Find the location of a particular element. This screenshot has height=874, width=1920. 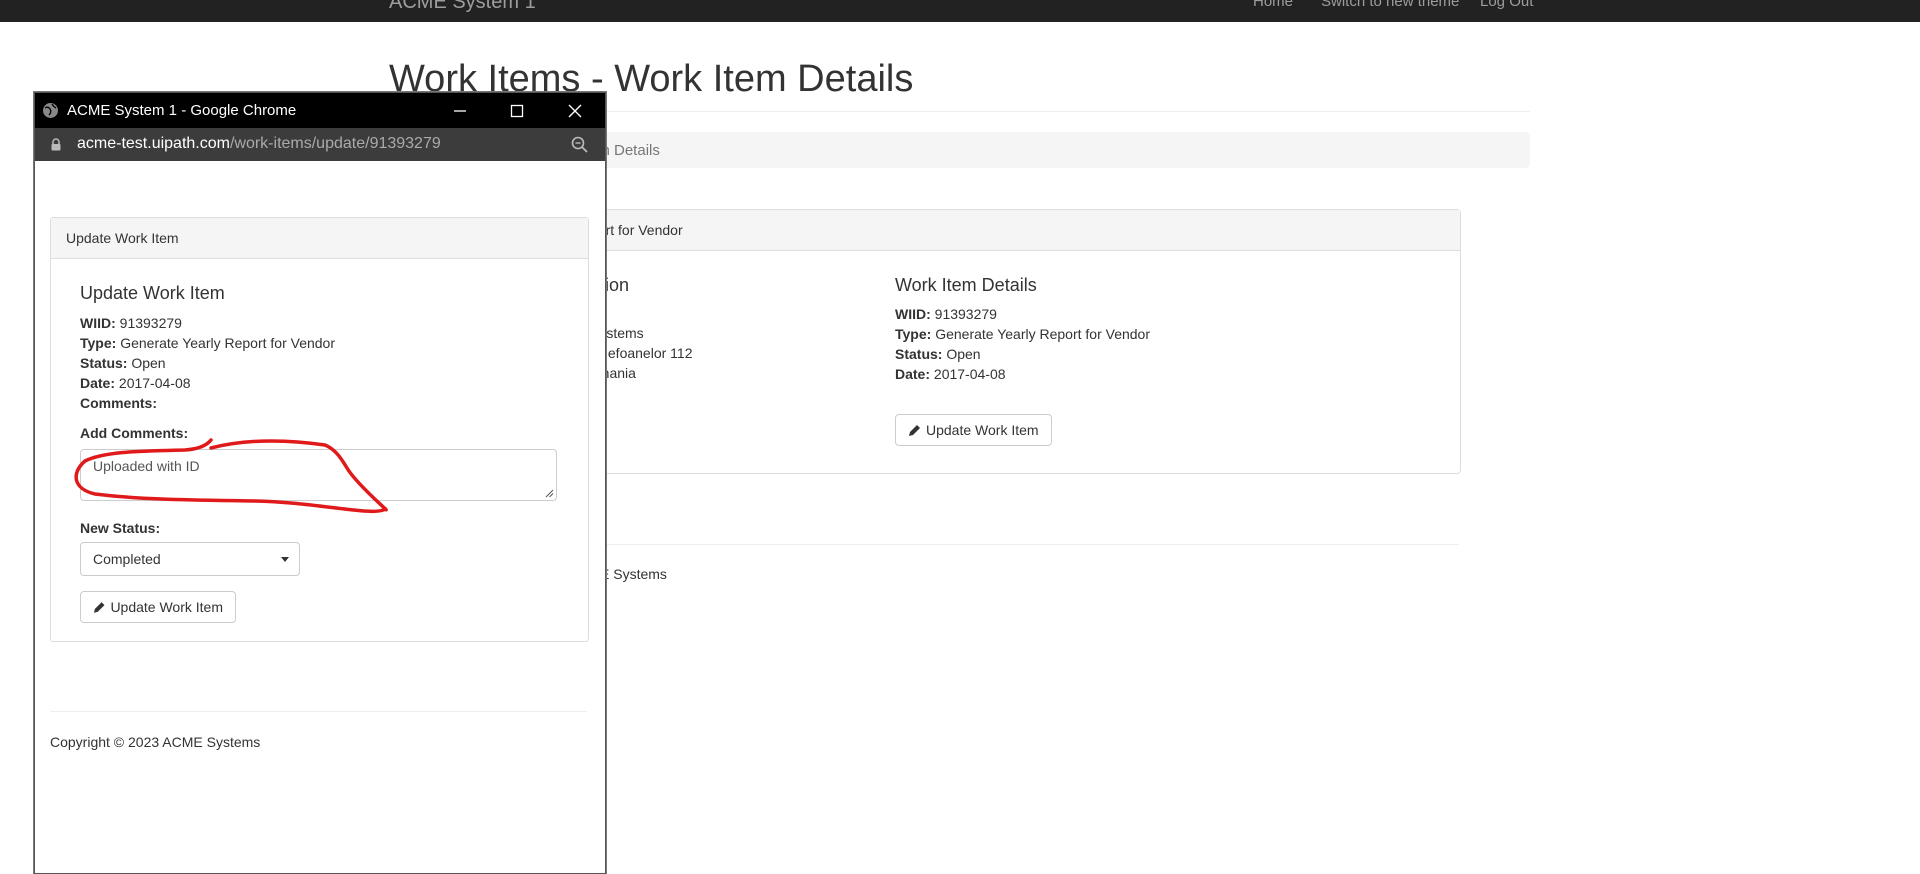

card-heading-text: Update Work Item is located at coordinates (122, 238).